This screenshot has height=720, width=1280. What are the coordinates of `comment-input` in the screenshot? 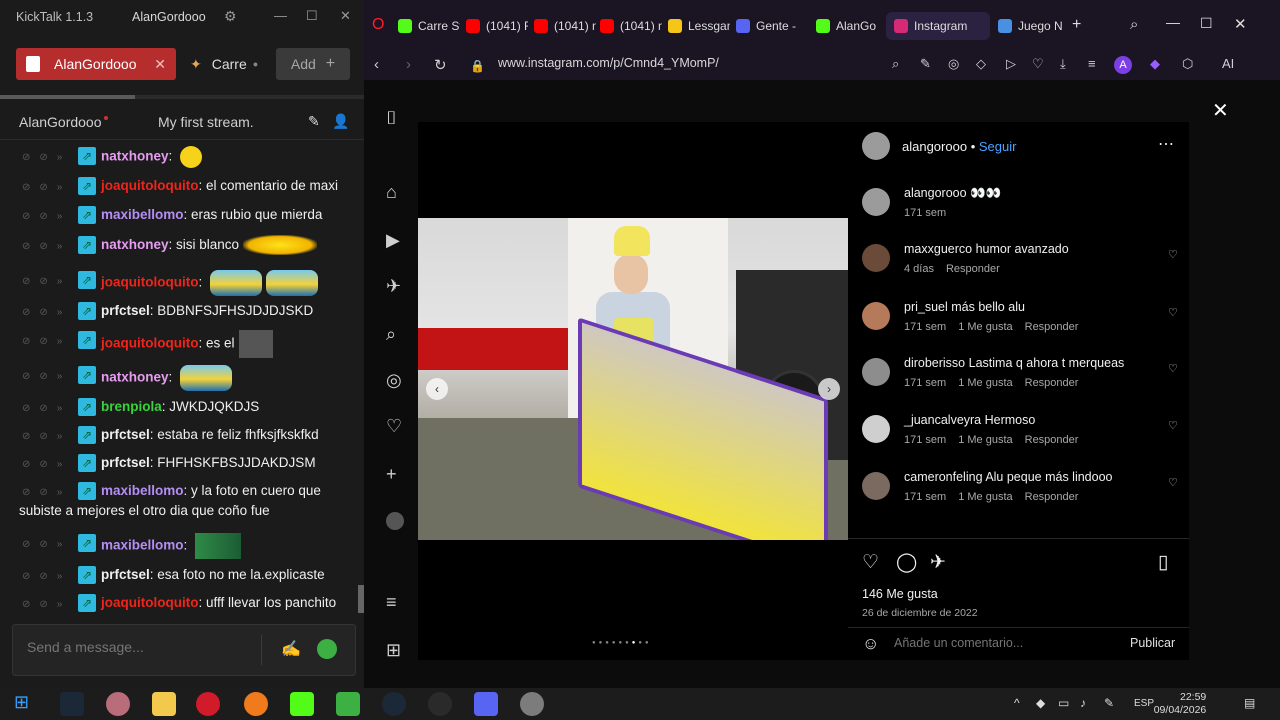 It's located at (1004, 643).